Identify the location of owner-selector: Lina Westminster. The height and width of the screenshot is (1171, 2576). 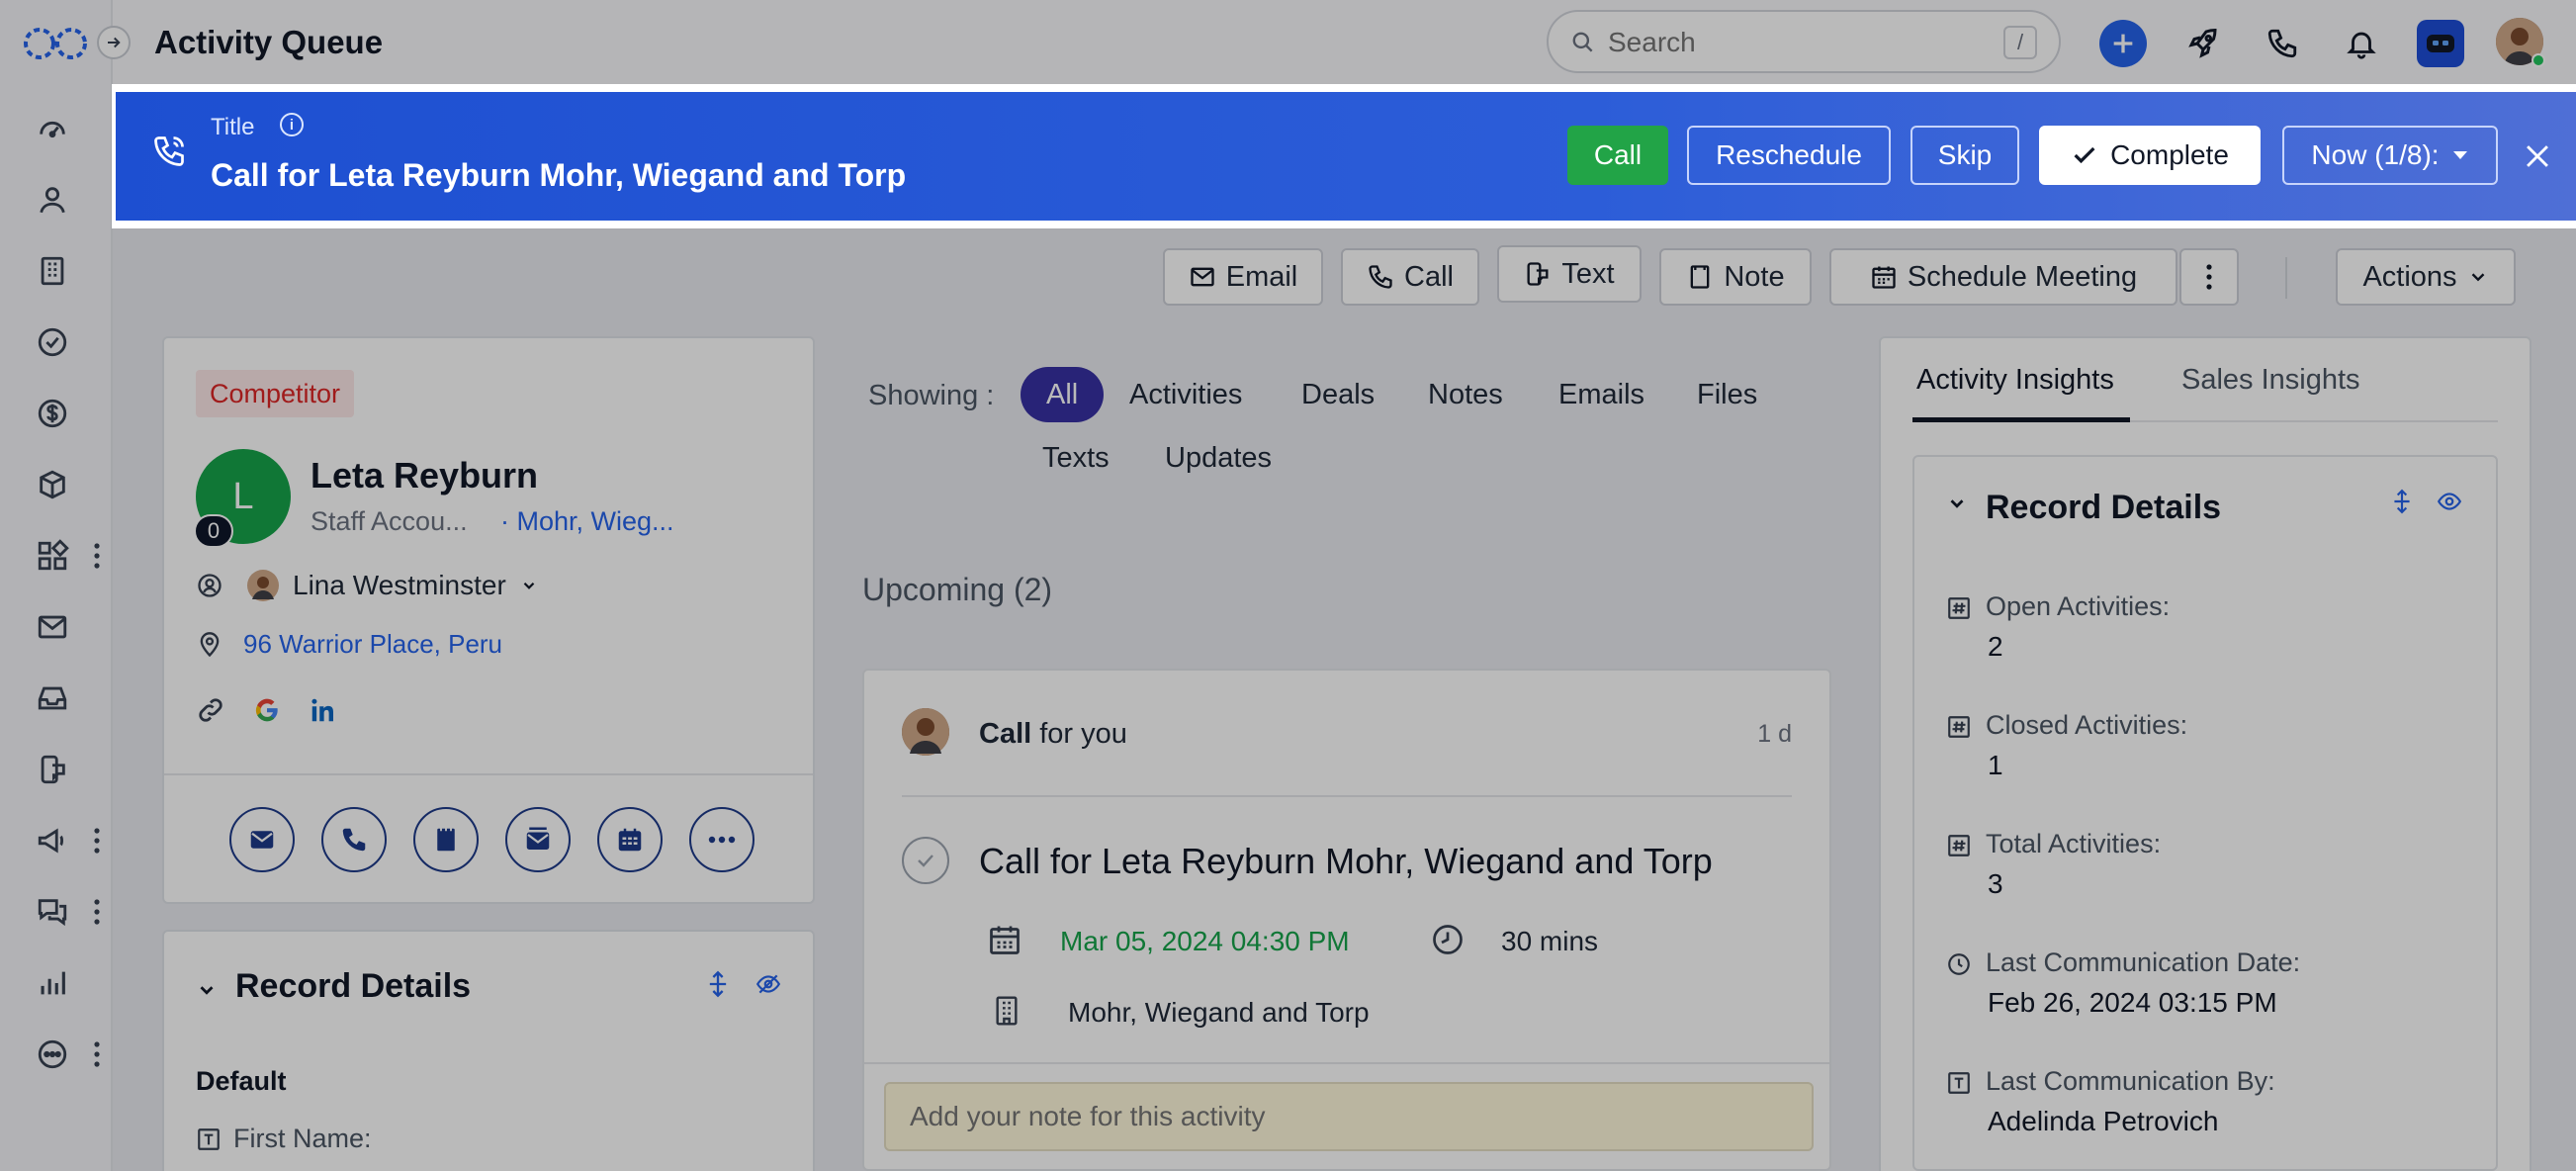
(367, 585).